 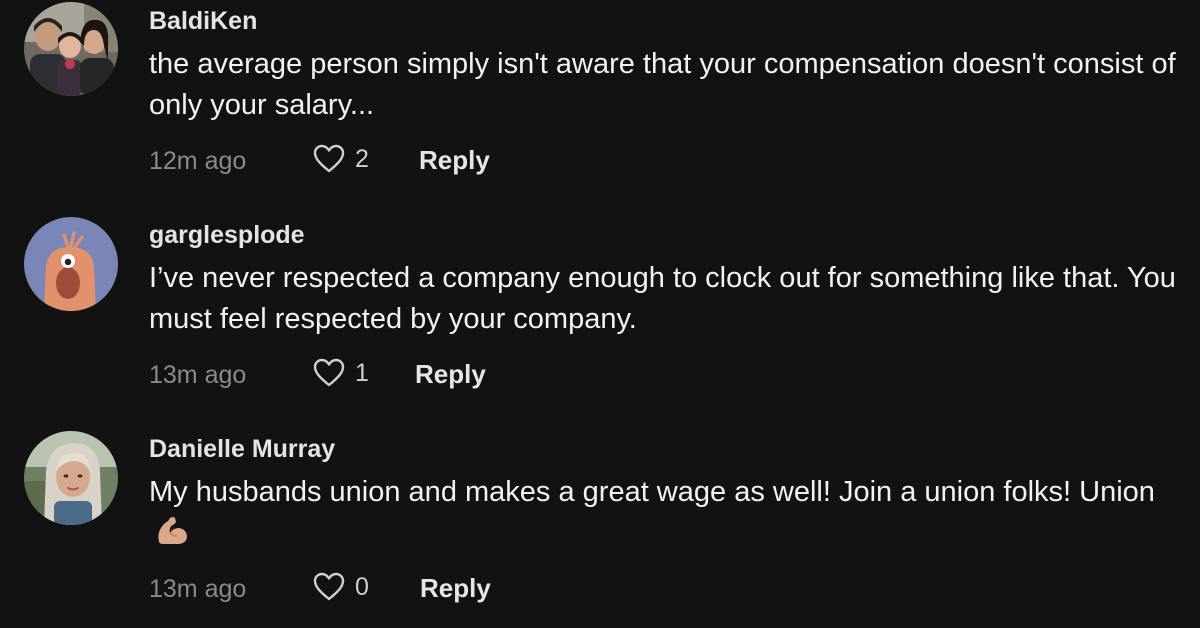 I want to click on like-button: 2, so click(x=341, y=159).